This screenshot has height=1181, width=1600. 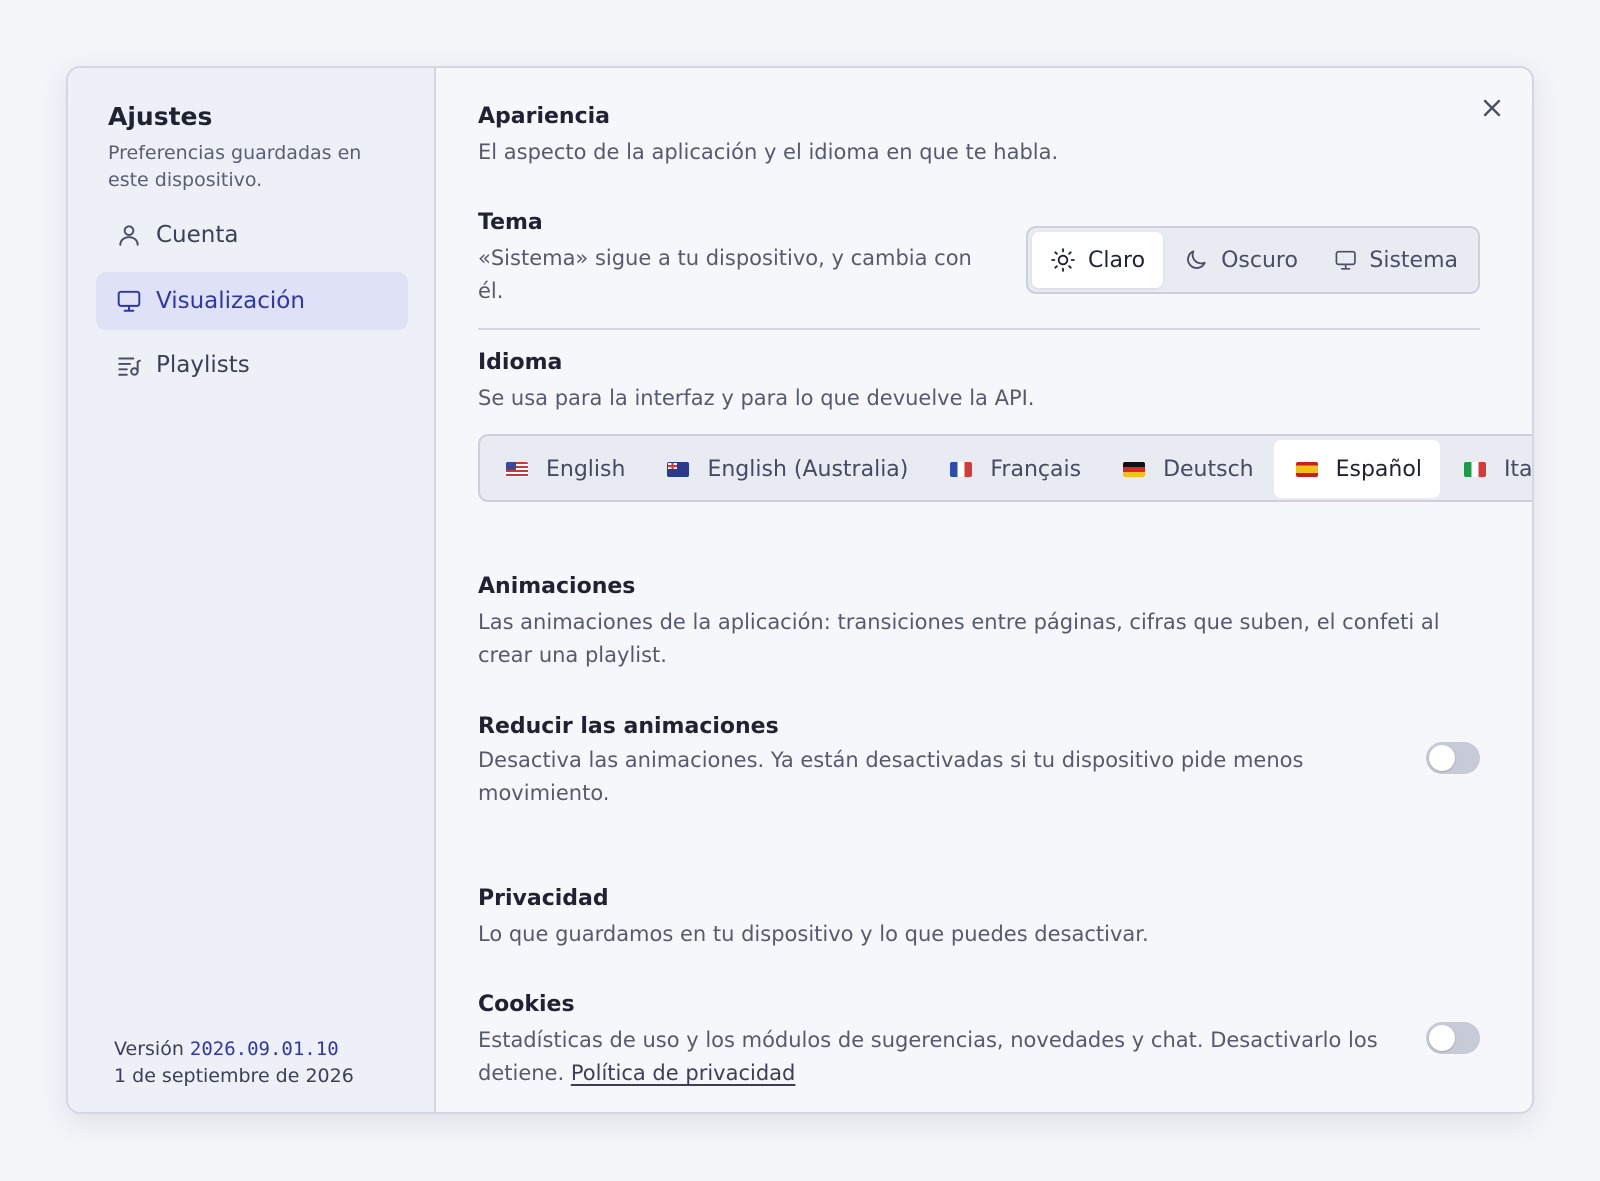 I want to click on theme-option-label: Sistema, so click(x=1413, y=260).